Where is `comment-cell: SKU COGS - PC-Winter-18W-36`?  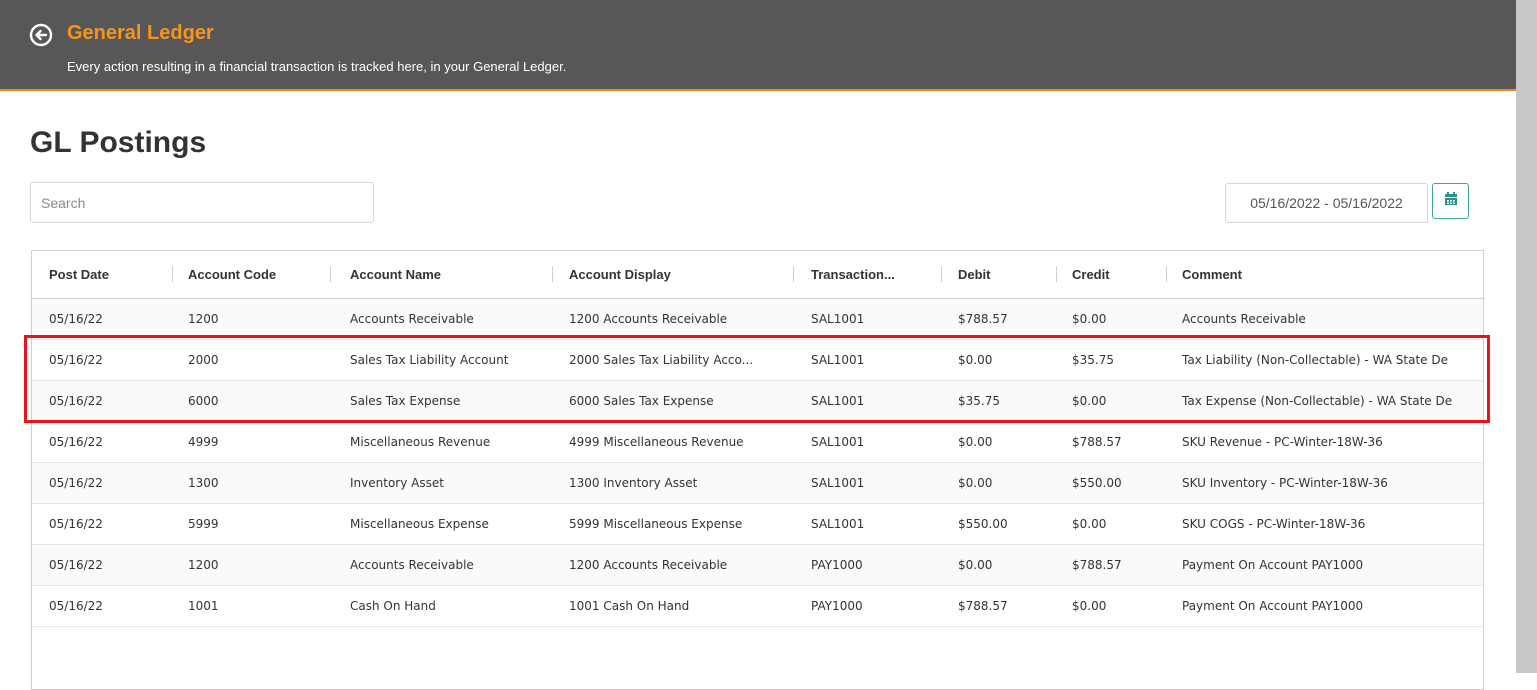 comment-cell: SKU COGS - PC-Winter-18W-36 is located at coordinates (1274, 524).